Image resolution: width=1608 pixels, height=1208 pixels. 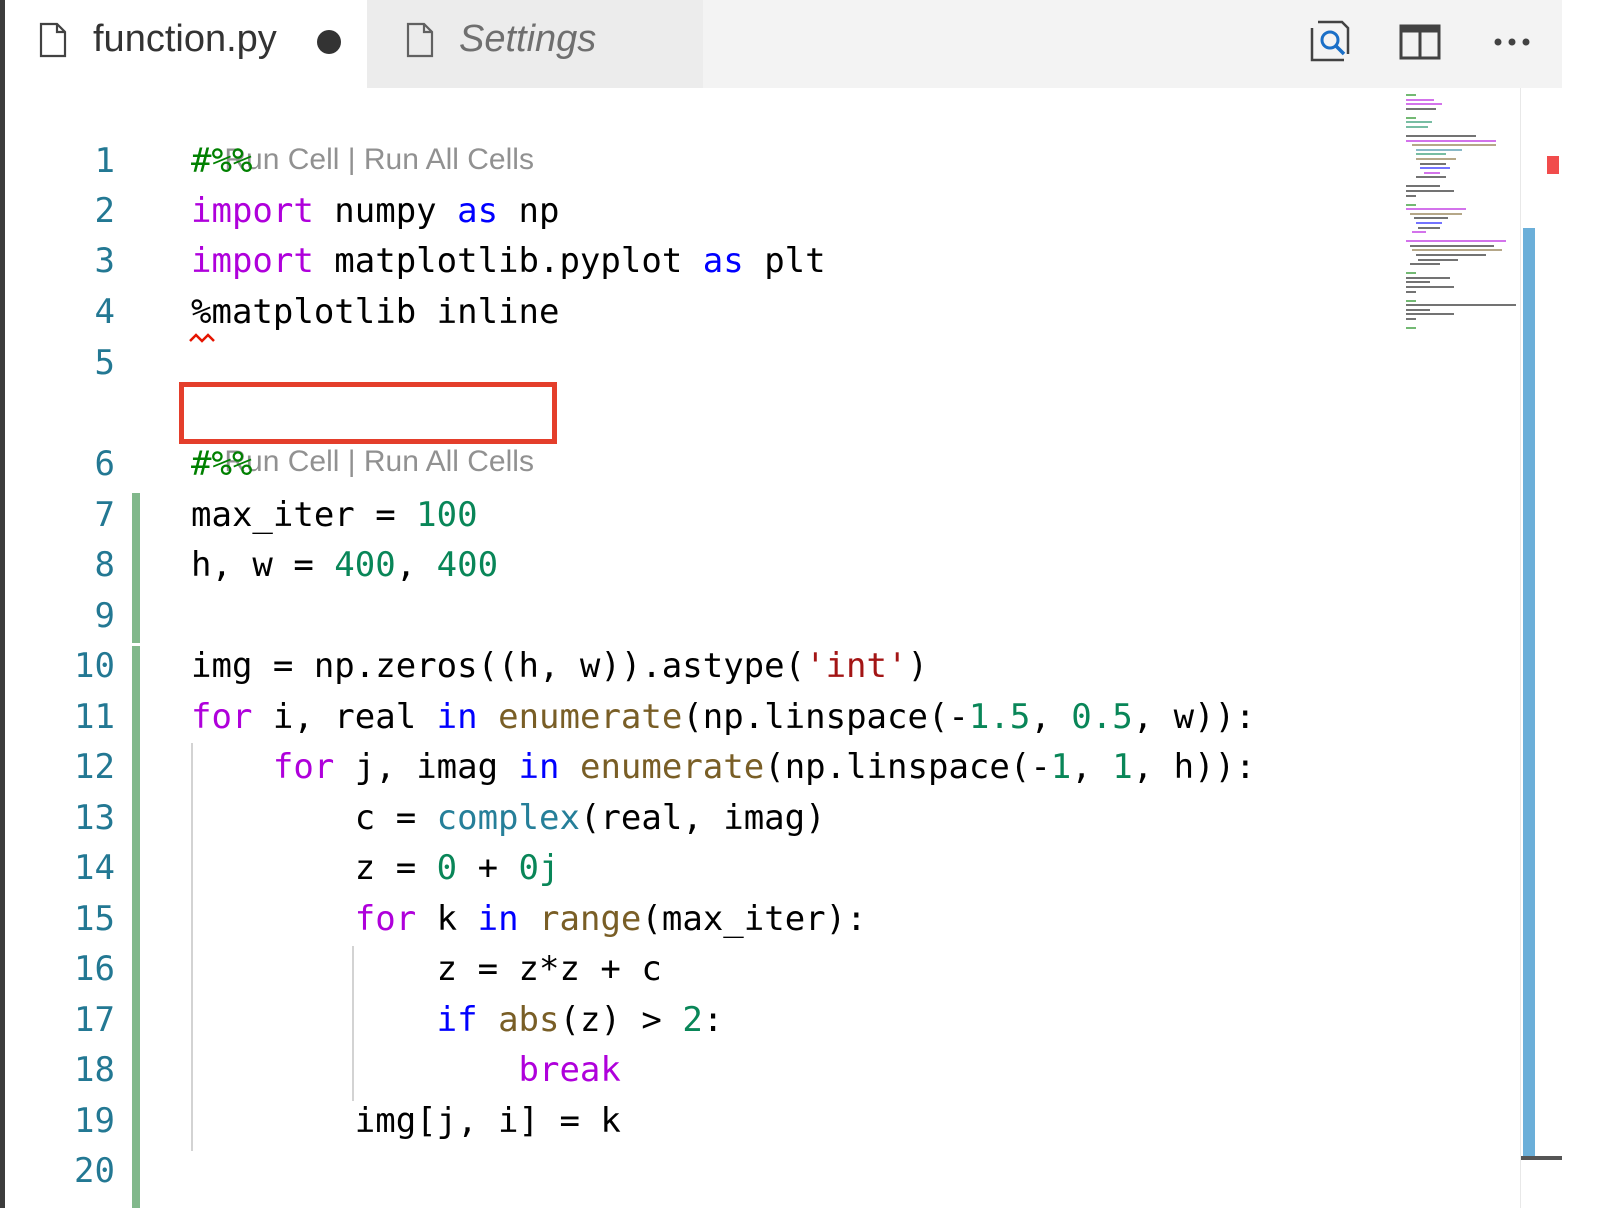 I want to click on code-line: 10 img = np.zeros((h, w)).astype('int'), so click(x=703, y=666).